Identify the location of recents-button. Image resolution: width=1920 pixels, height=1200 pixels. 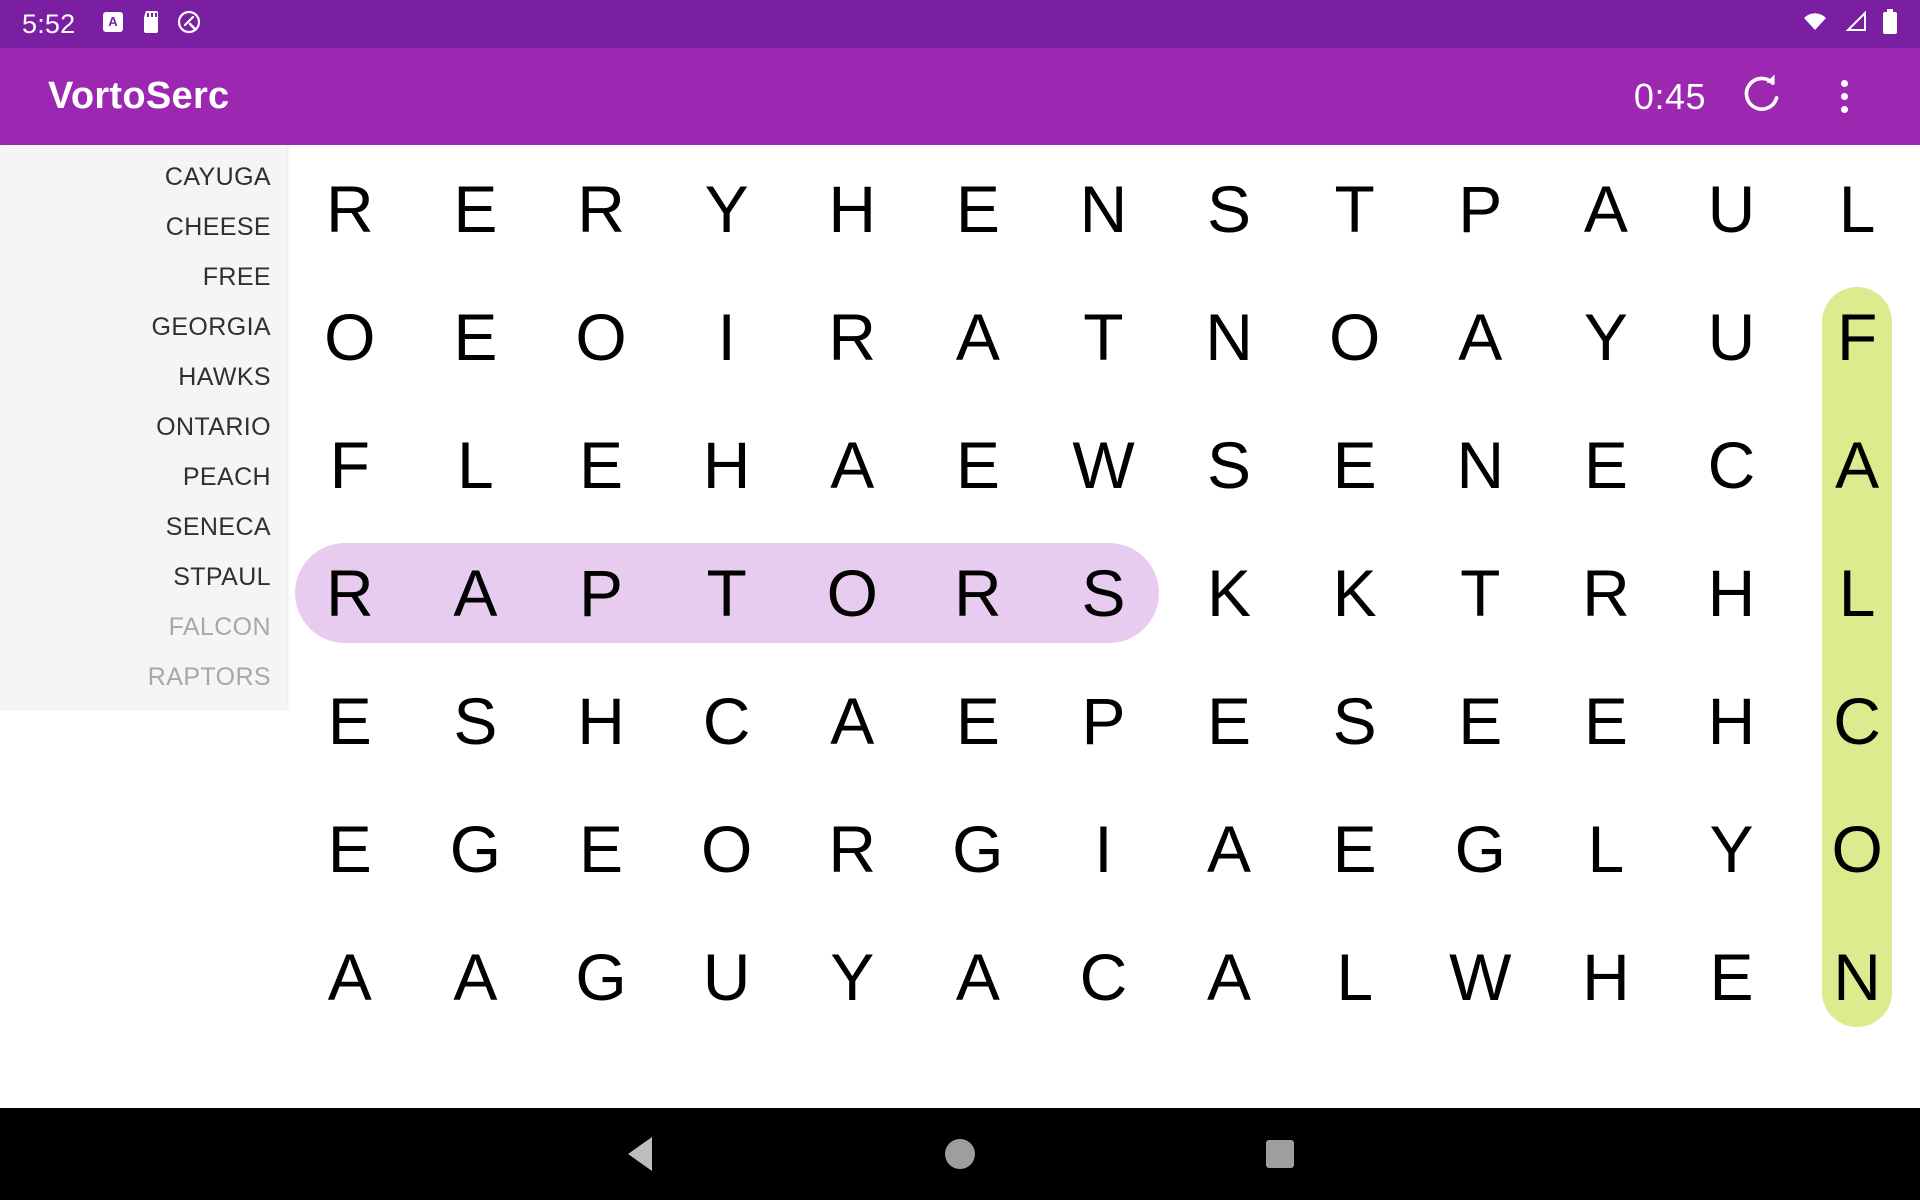
(1280, 1154).